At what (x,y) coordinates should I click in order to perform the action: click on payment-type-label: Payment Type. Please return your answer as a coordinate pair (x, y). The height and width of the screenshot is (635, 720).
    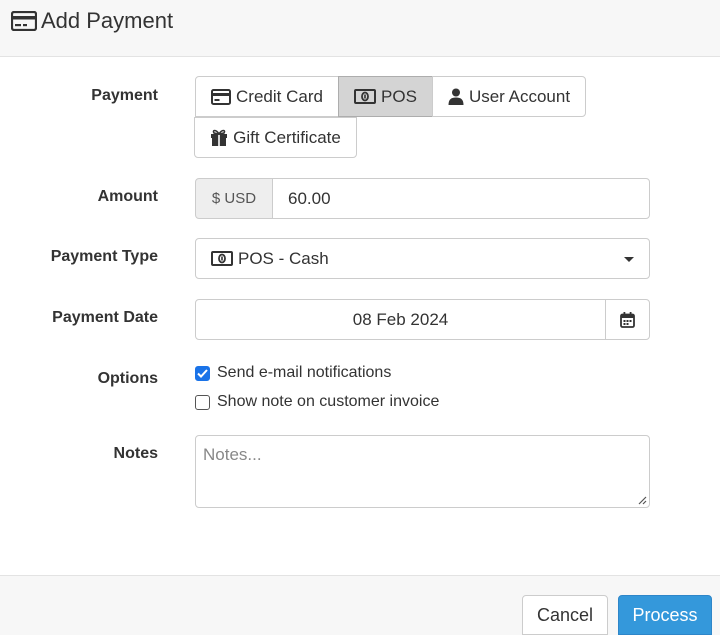
    Looking at the image, I should click on (104, 256).